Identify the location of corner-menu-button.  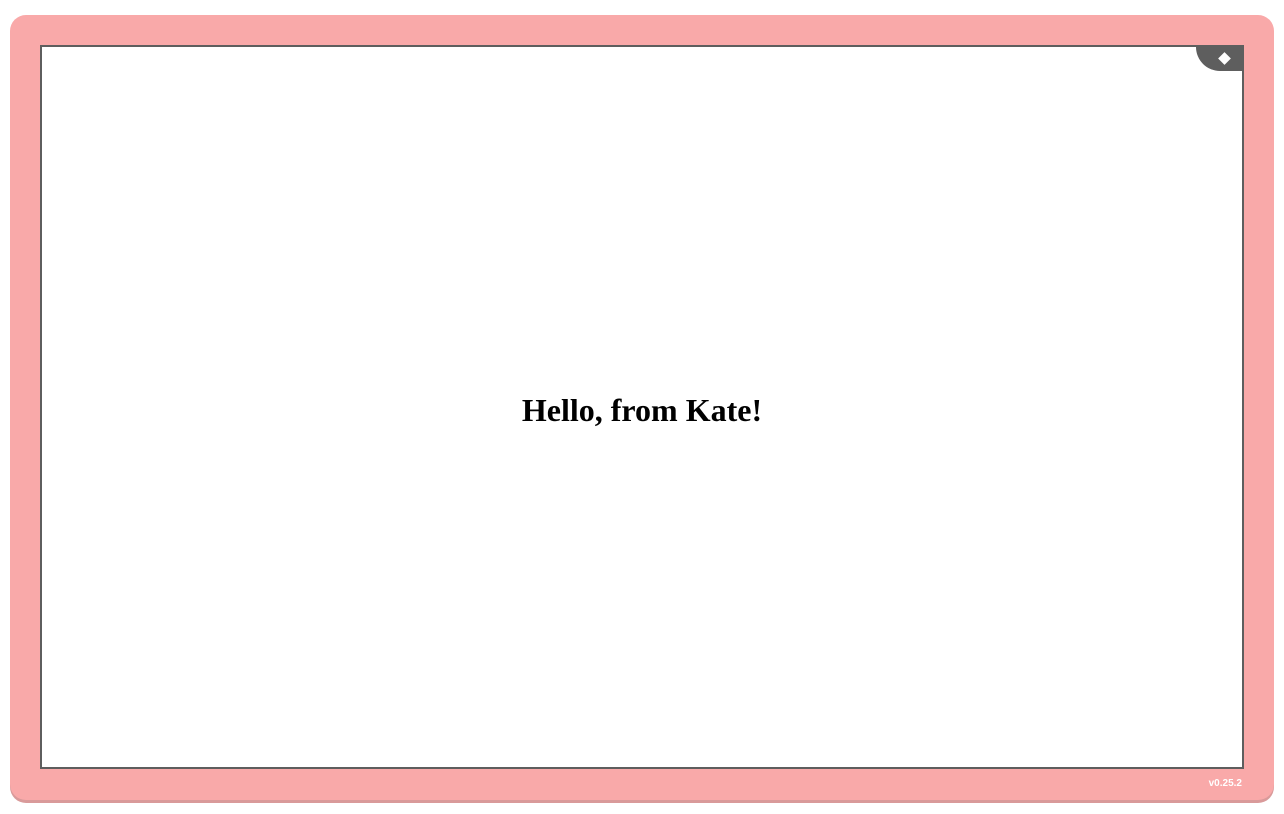
(1219, 59).